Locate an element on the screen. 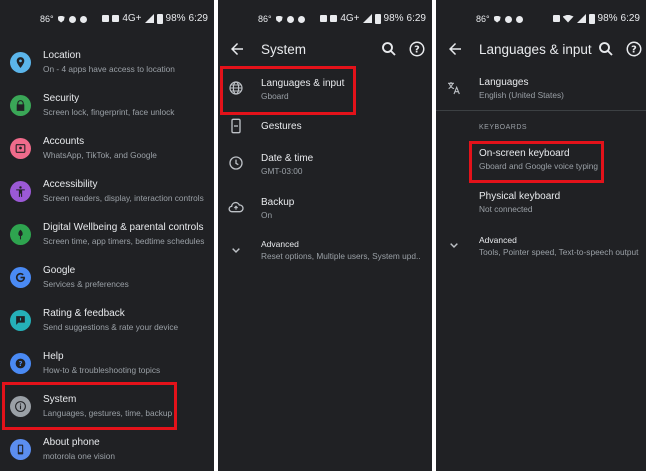 Image resolution: width=646 pixels, height=471 pixels. item-title: Accounts is located at coordinates (64, 141).